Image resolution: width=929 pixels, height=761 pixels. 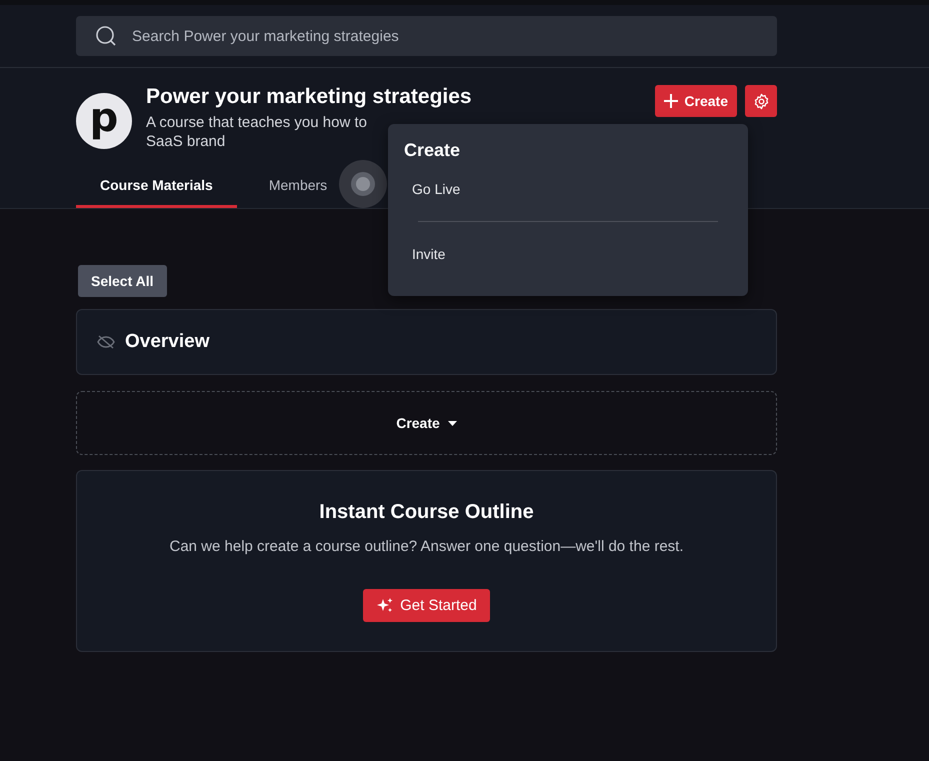 What do you see at coordinates (426, 512) in the screenshot?
I see `card-title: Instant Course Outline` at bounding box center [426, 512].